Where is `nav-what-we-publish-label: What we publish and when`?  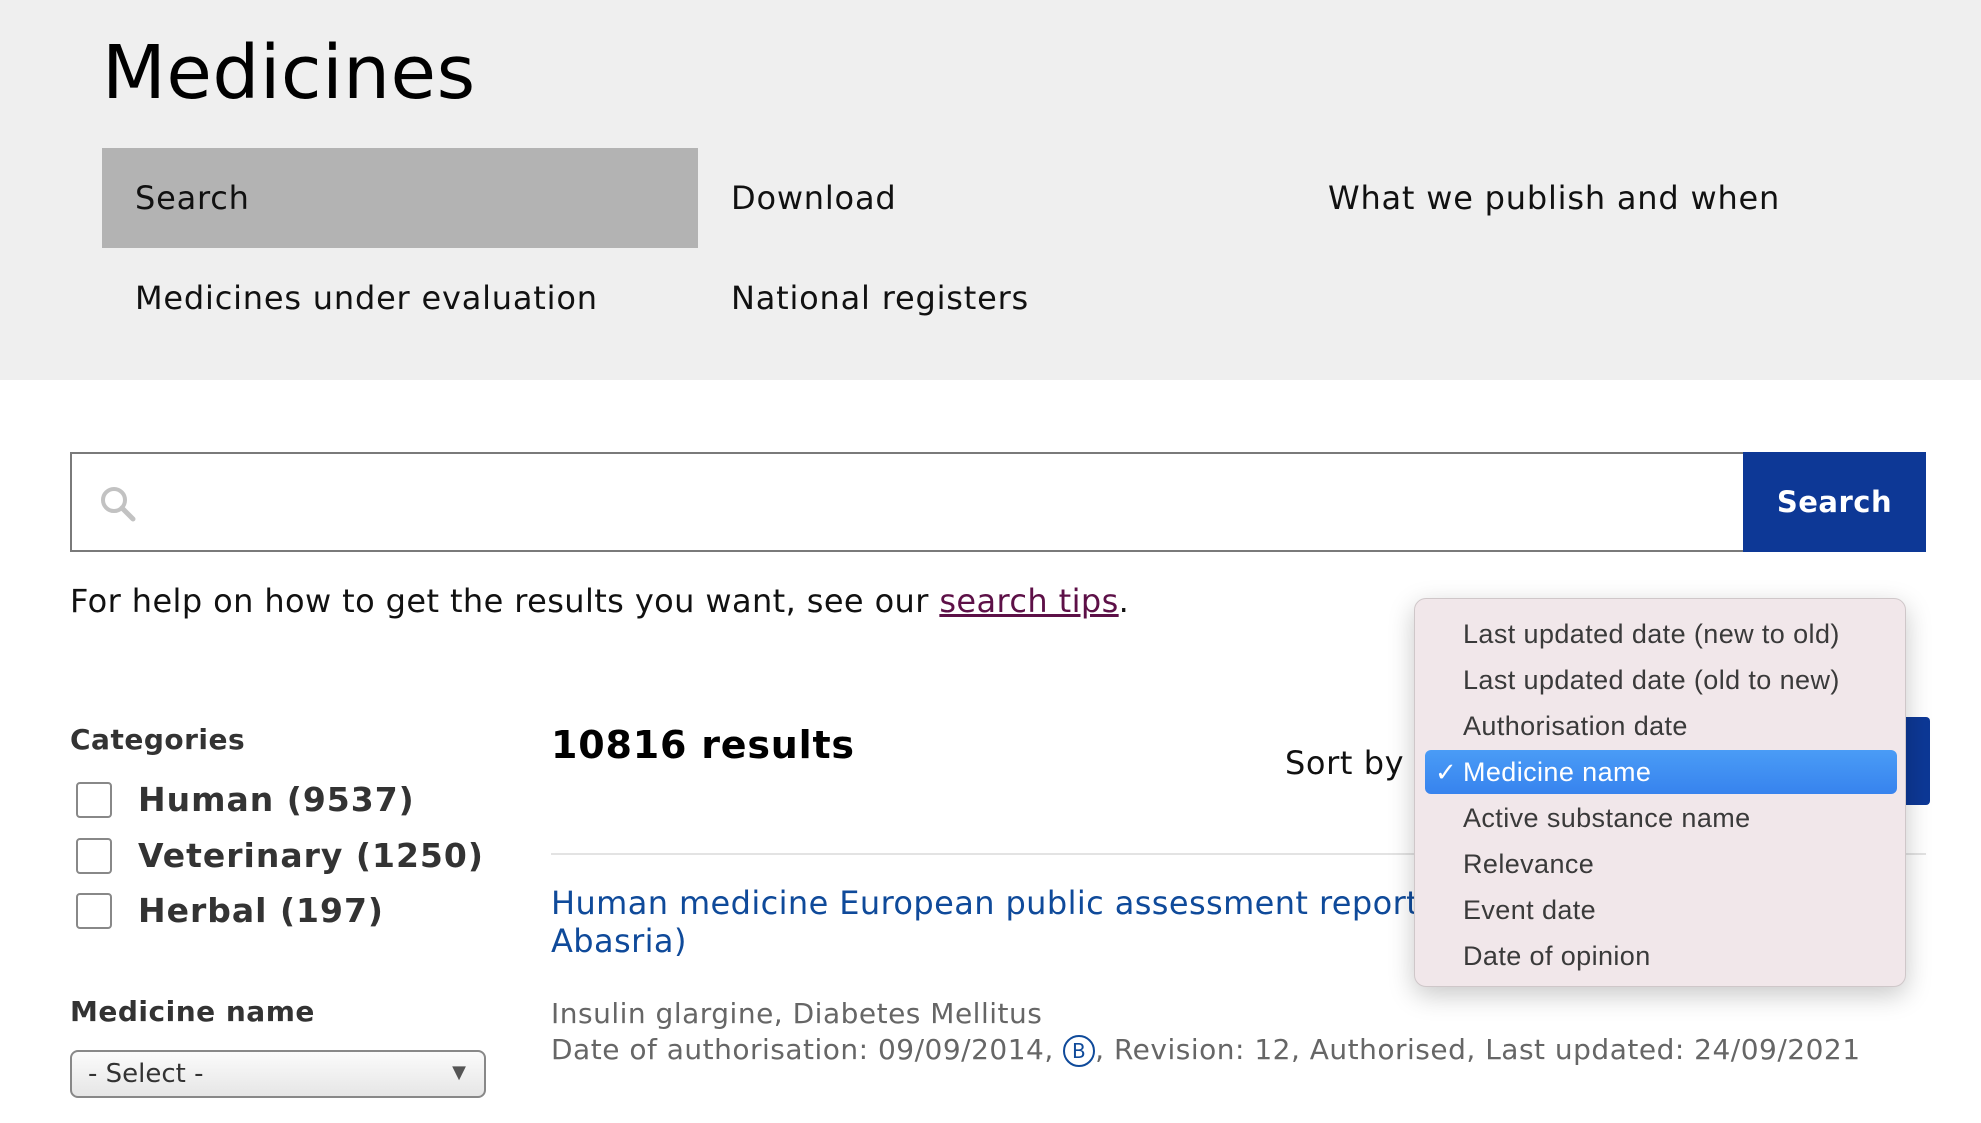 nav-what-we-publish-label: What we publish and when is located at coordinates (1554, 198).